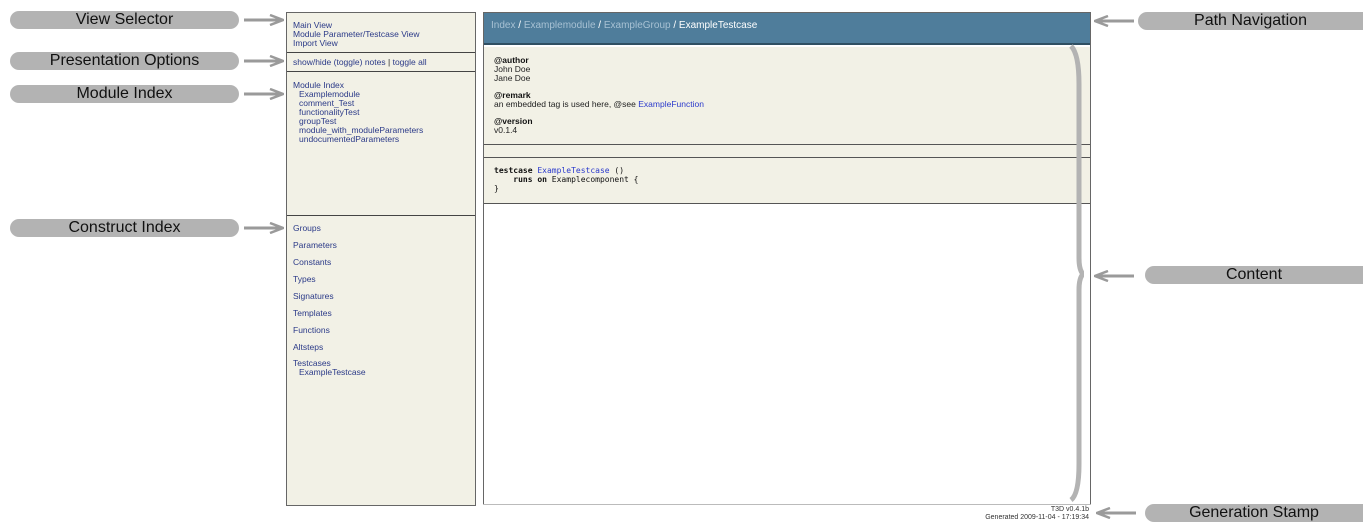 The width and height of the screenshot is (1363, 522). Describe the element at coordinates (315, 43) in the screenshot. I see `import-view-link: Import View` at that location.